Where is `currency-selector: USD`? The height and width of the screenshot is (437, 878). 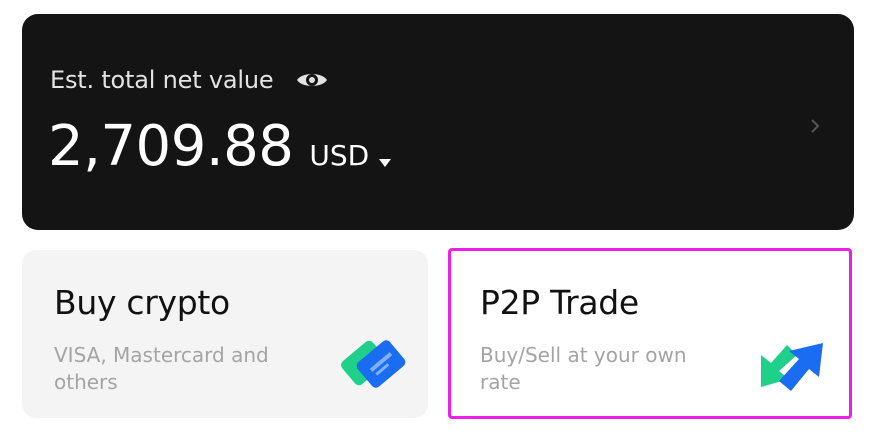 currency-selector: USD is located at coordinates (350, 155).